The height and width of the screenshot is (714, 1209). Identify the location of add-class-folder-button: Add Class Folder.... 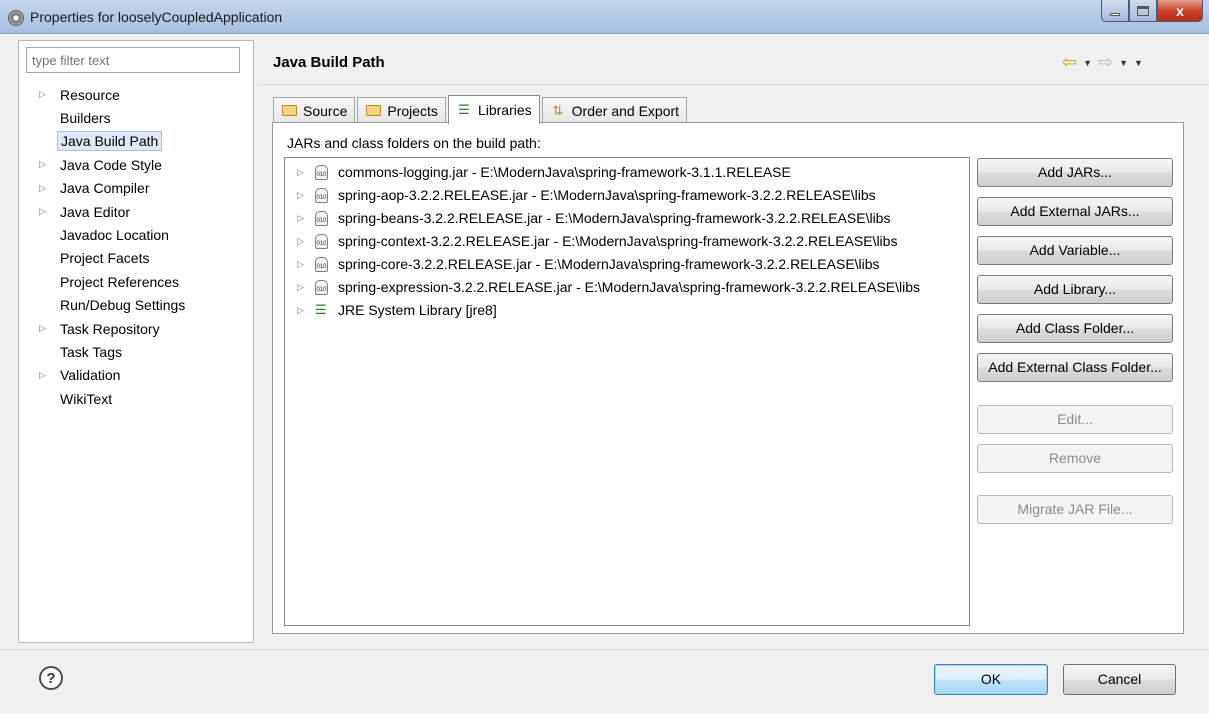
(1075, 328).